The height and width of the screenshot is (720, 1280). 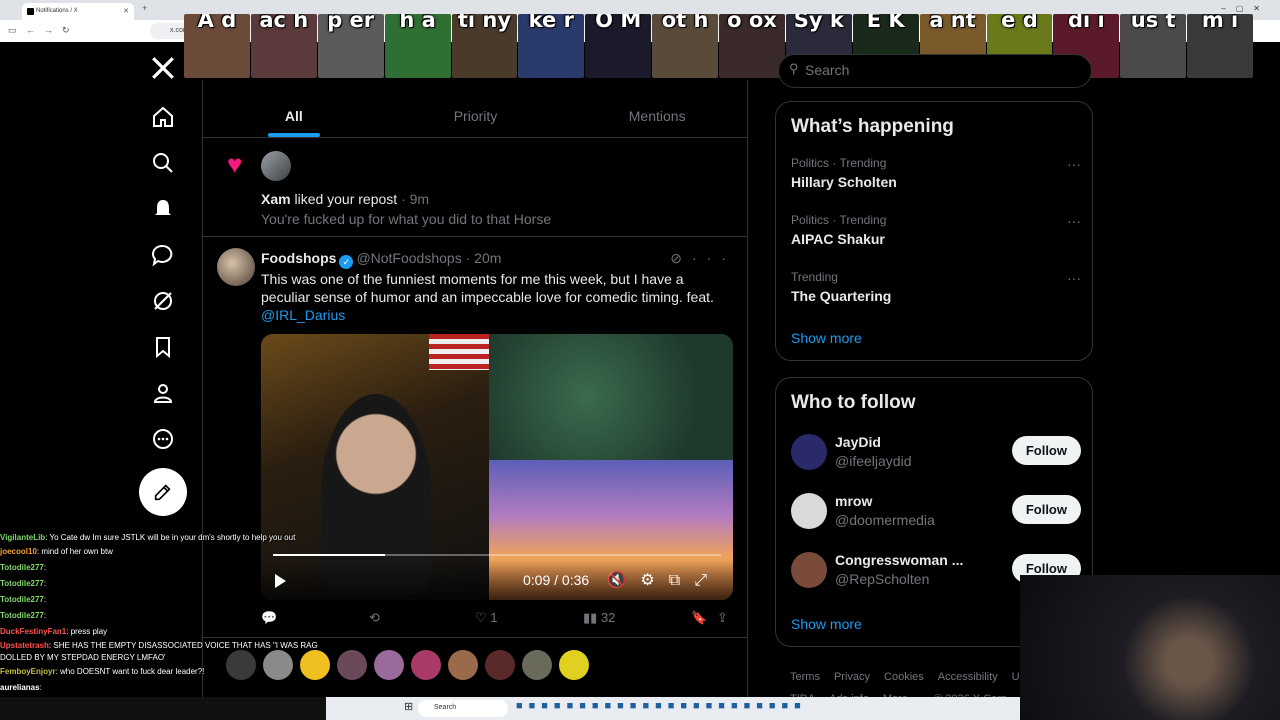 What do you see at coordinates (408, 258) in the screenshot?
I see `post-handle: @NotFoodshops` at bounding box center [408, 258].